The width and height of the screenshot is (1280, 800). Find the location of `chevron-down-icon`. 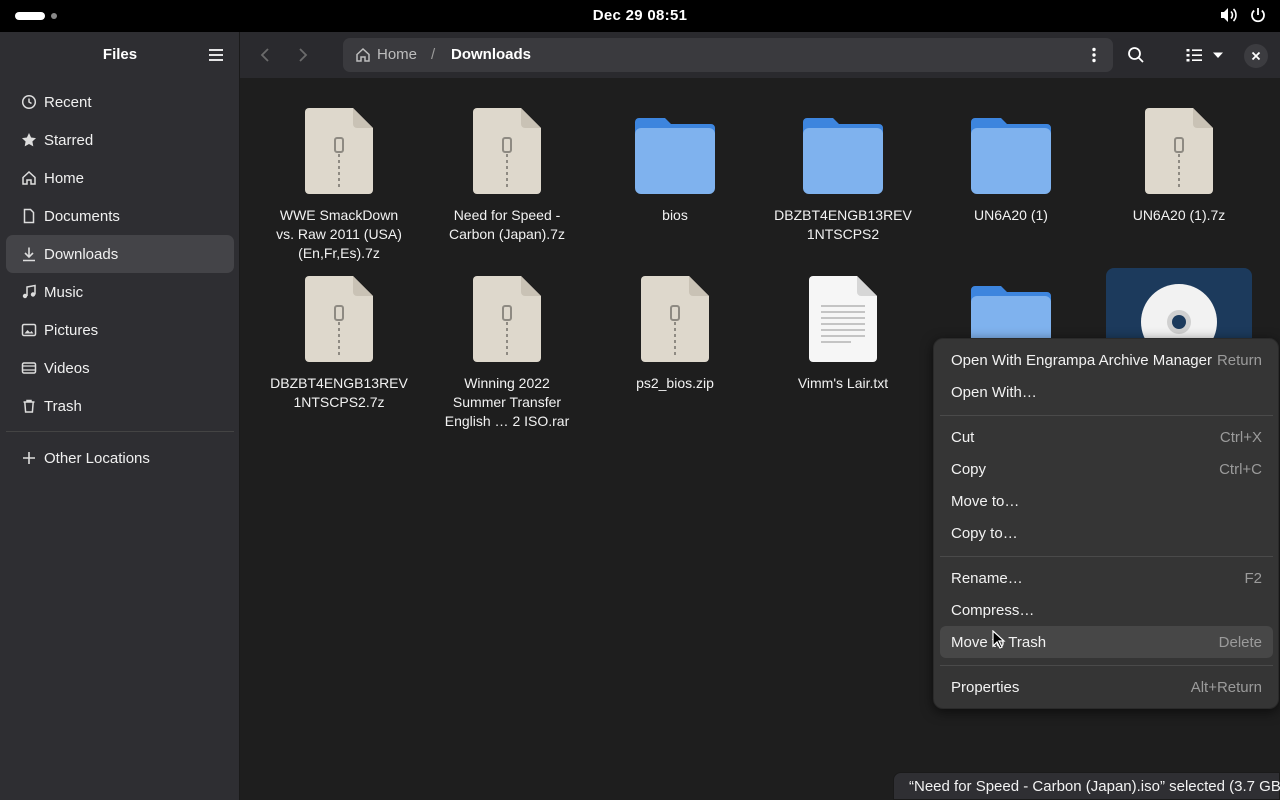

chevron-down-icon is located at coordinates (1218, 55).